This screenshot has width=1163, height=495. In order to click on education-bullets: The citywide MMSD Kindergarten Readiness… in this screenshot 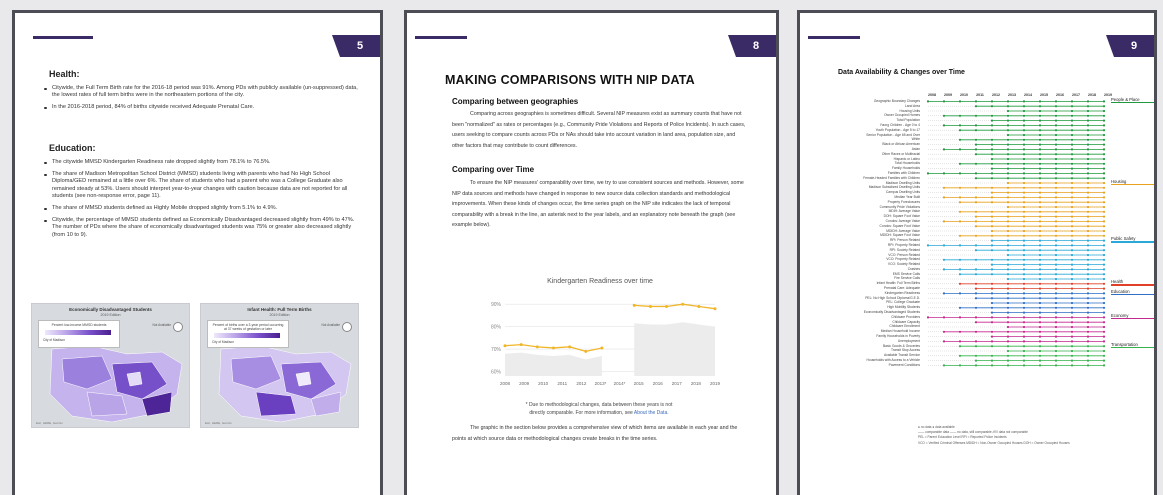, I will do `click(202, 201)`.